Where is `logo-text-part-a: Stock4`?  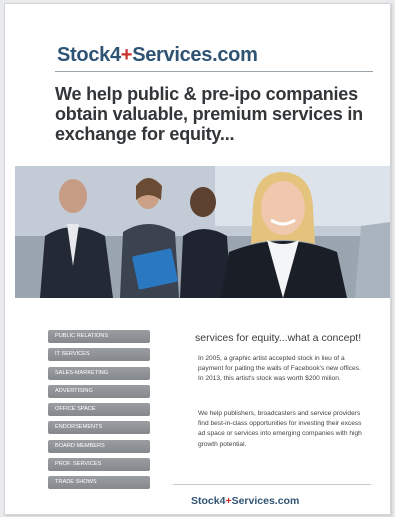
logo-text-part-a: Stock4 is located at coordinates (89, 55).